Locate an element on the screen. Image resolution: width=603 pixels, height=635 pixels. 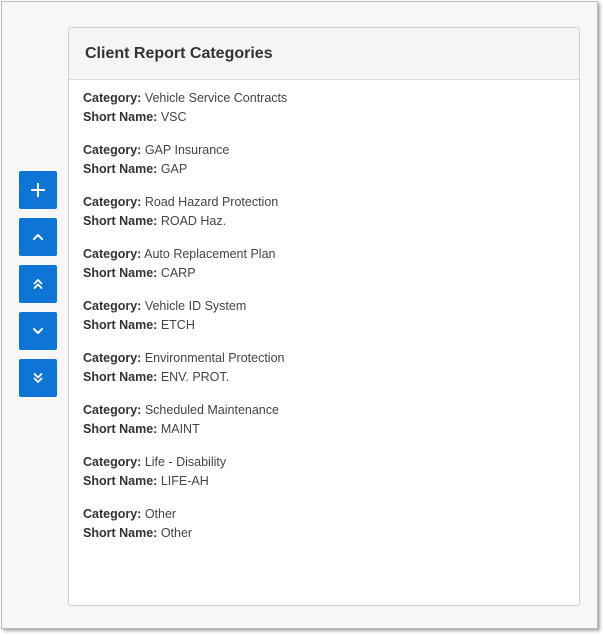
list-item: Category: Other Short Name: Other is located at coordinates (324, 524).